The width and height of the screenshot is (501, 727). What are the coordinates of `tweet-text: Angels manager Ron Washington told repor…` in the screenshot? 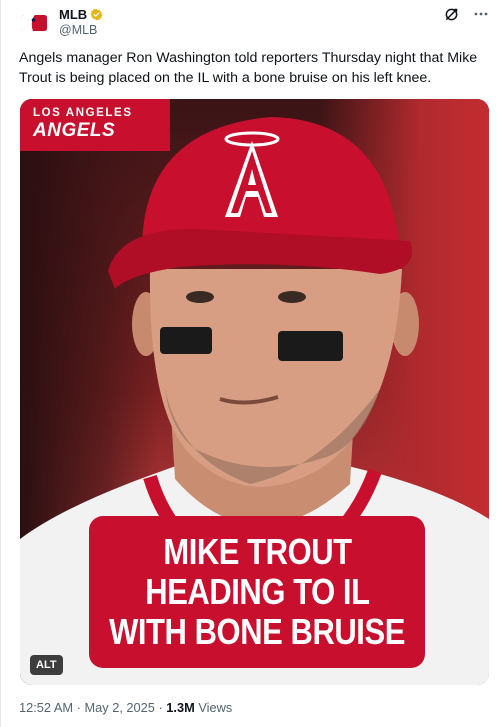 It's located at (248, 68).